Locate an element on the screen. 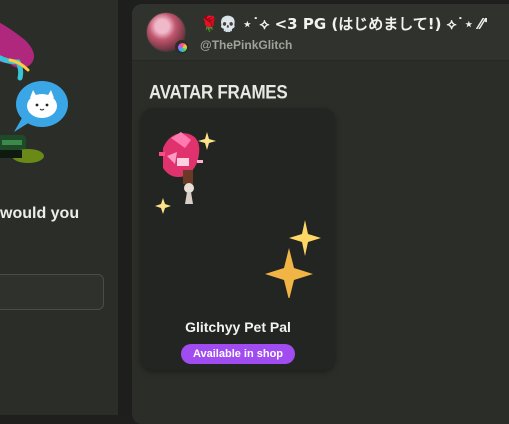 Image resolution: width=509 pixels, height=424 pixels. item-name: Glitchyy Pet Pal is located at coordinates (238, 327).